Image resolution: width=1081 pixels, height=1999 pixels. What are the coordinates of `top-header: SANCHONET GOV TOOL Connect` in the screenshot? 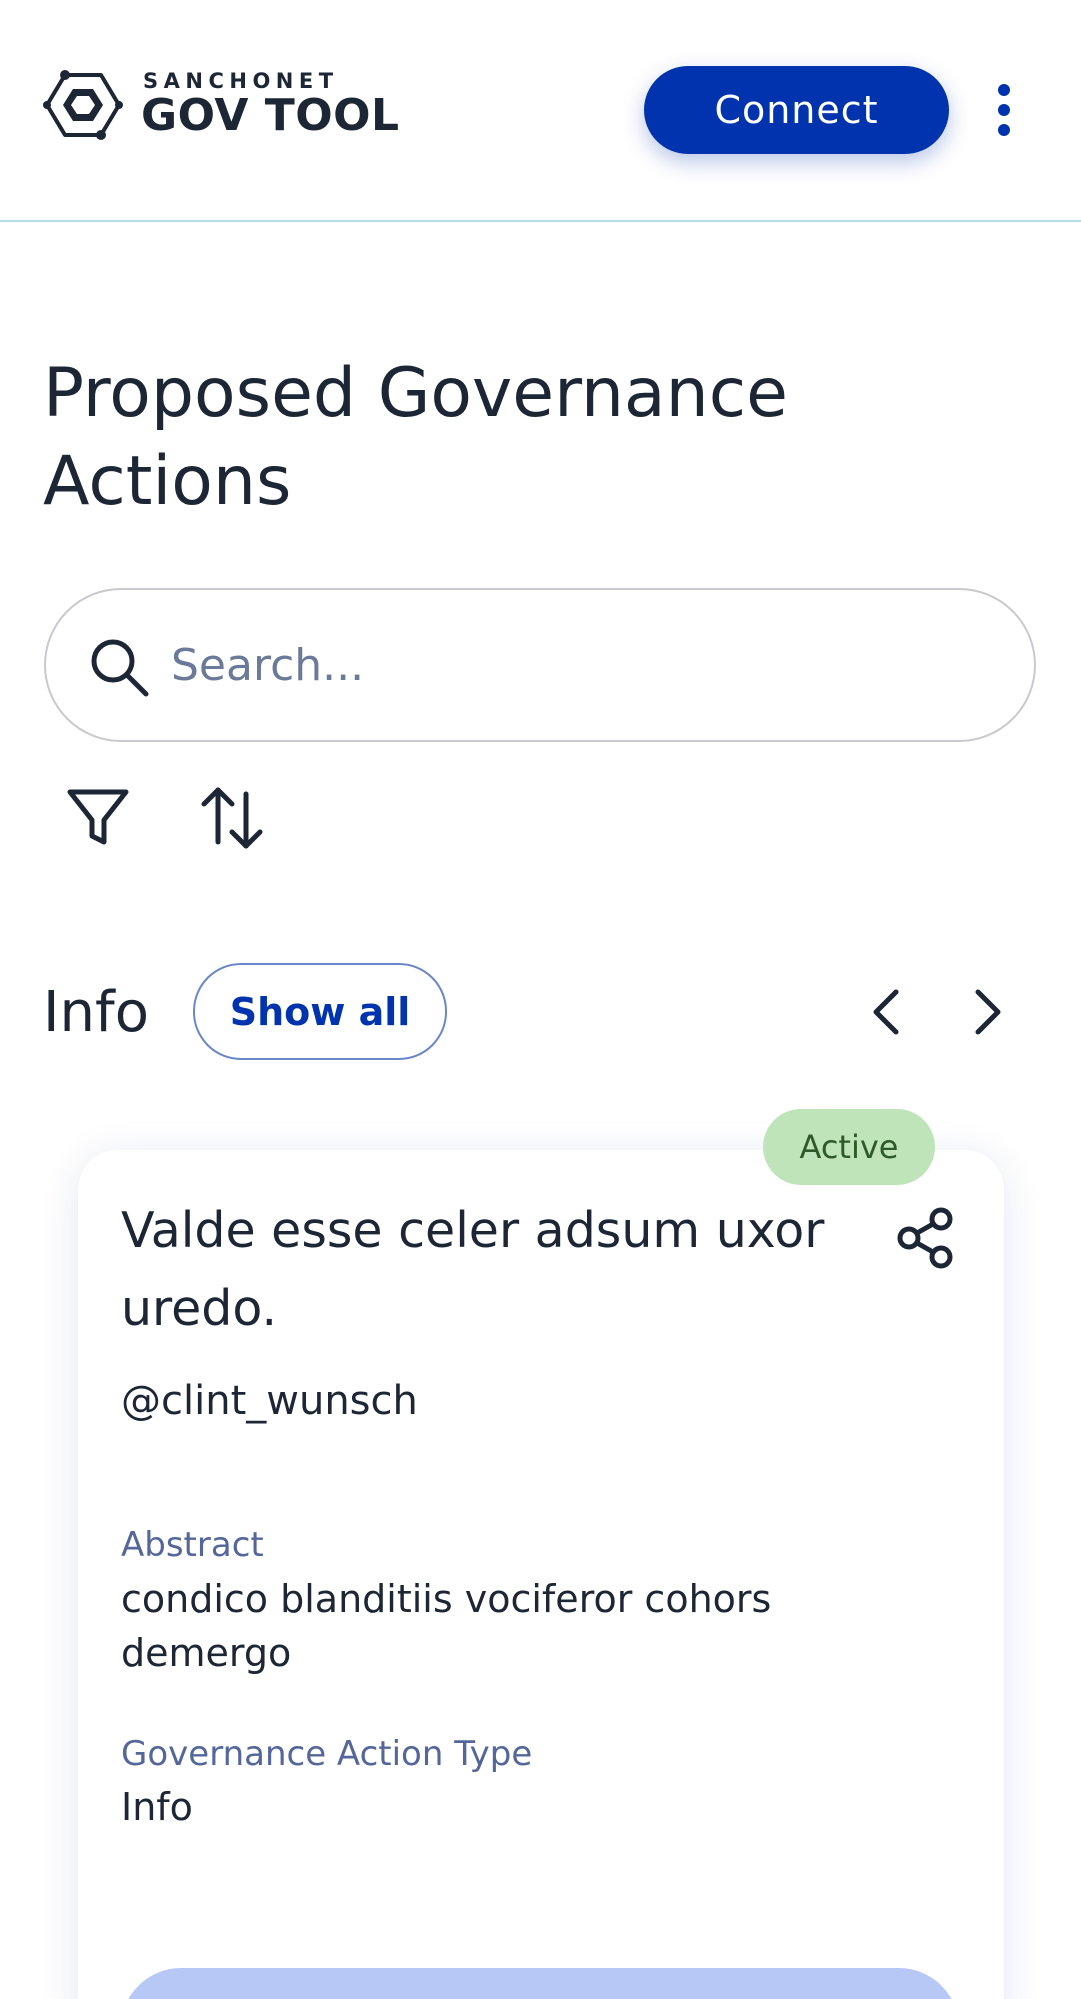 It's located at (540, 111).